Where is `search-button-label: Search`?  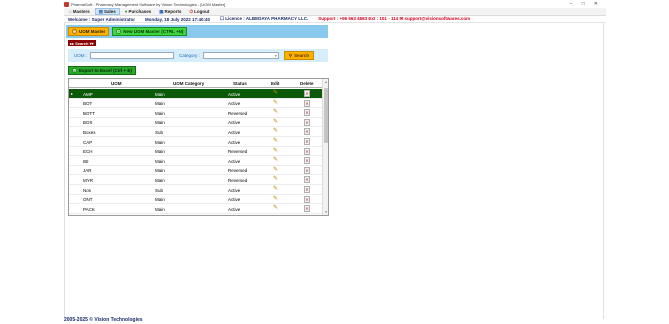 search-button-label: Search is located at coordinates (302, 55).